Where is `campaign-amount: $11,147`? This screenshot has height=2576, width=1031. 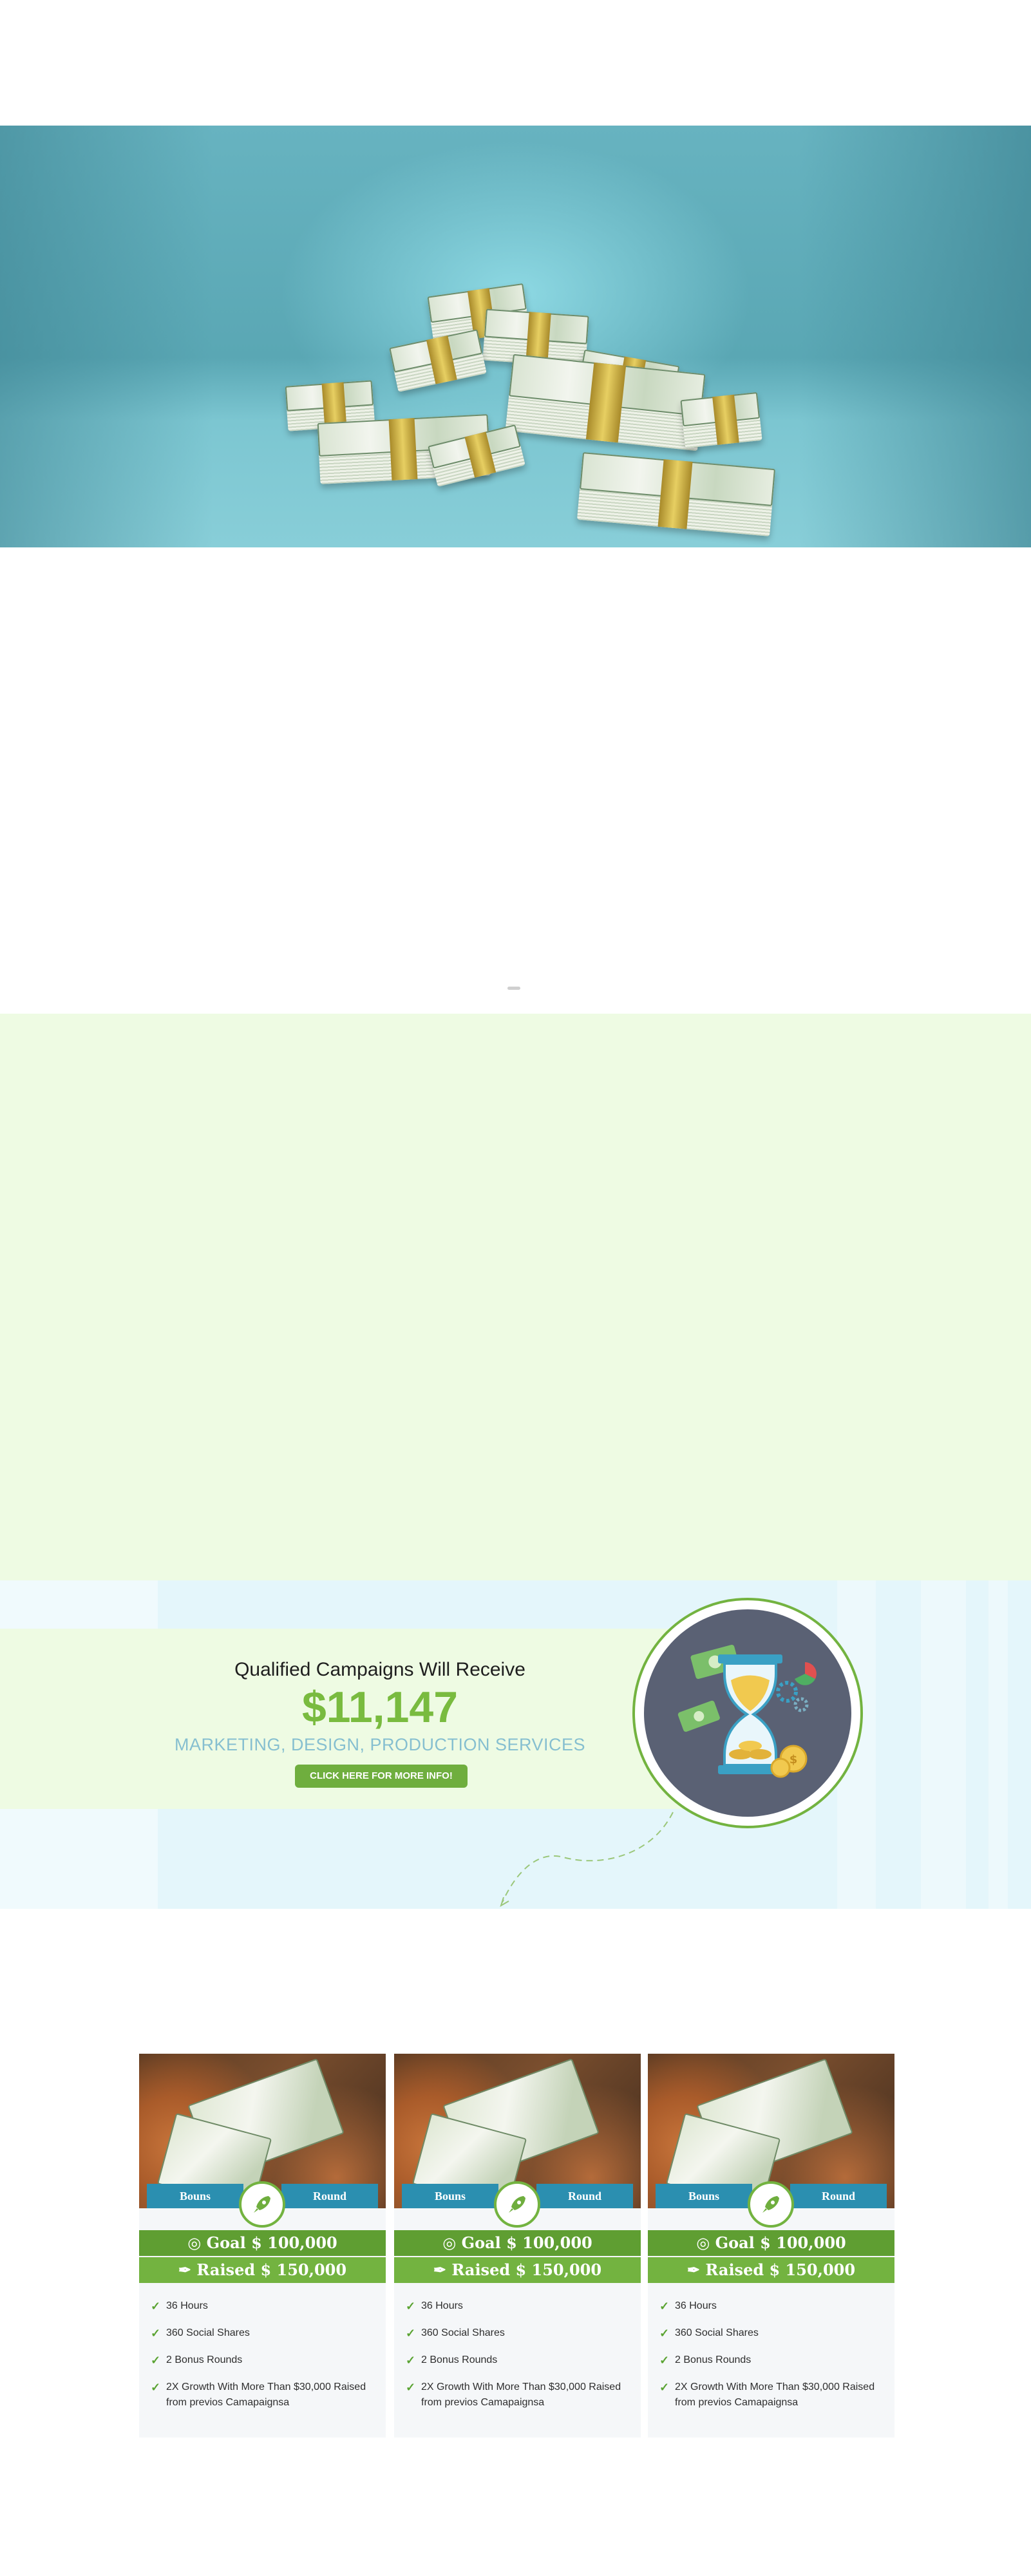 campaign-amount: $11,147 is located at coordinates (380, 1708).